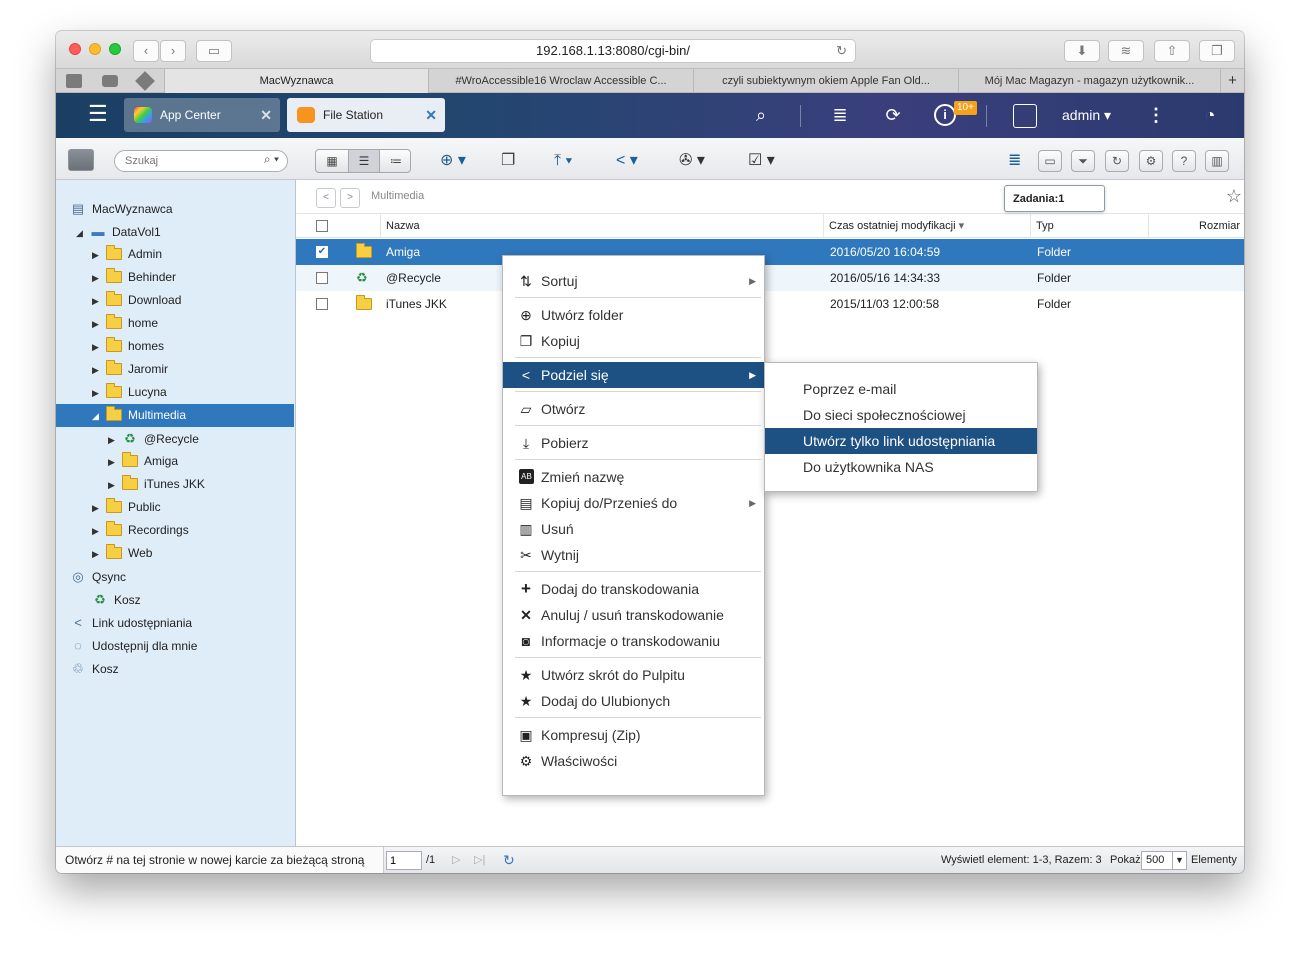  Describe the element at coordinates (110, 81) in the screenshot. I see `youtube-pinned-tab-icon` at that location.